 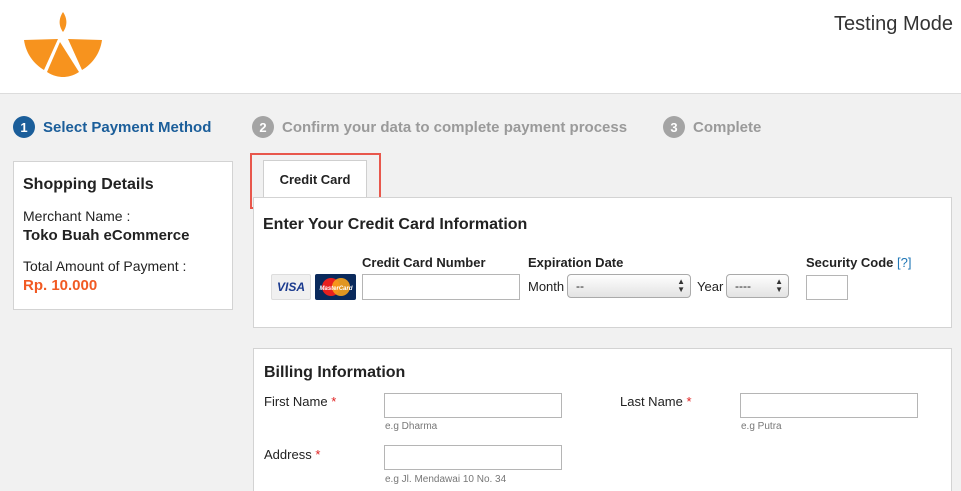 What do you see at coordinates (395, 224) in the screenshot?
I see `credit-card-title: Enter Your Credit Card Information` at bounding box center [395, 224].